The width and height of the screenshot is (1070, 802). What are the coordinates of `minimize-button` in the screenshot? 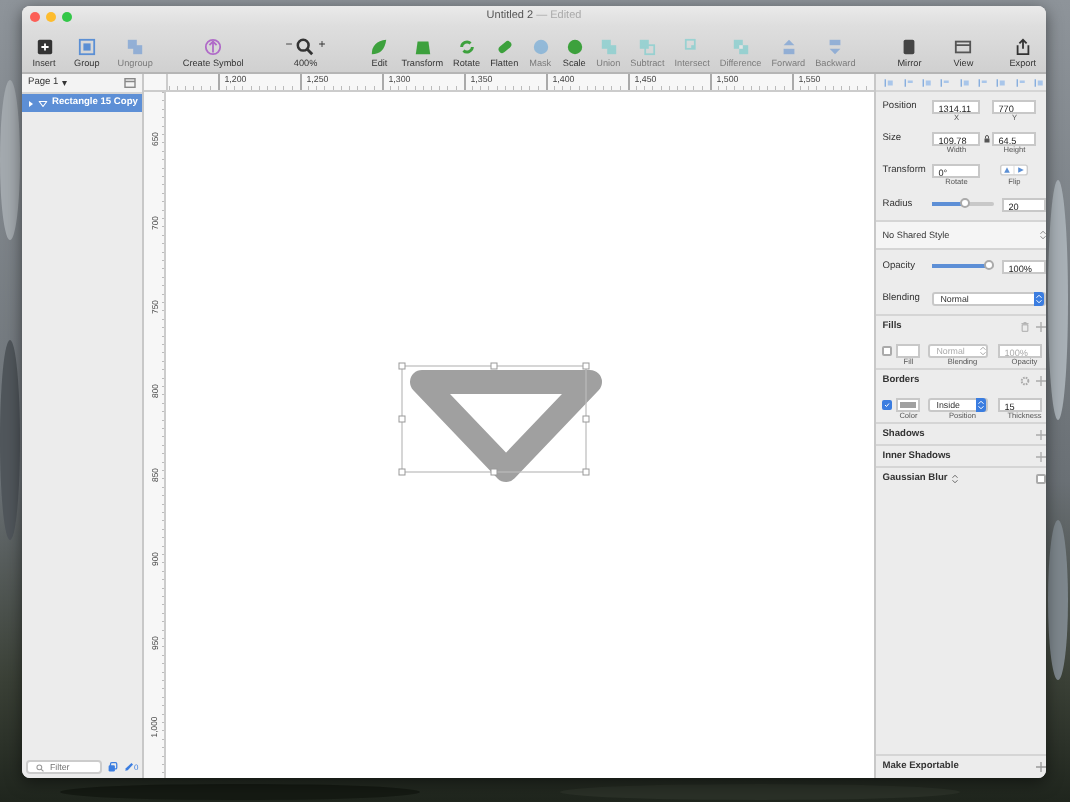 It's located at (51, 16).